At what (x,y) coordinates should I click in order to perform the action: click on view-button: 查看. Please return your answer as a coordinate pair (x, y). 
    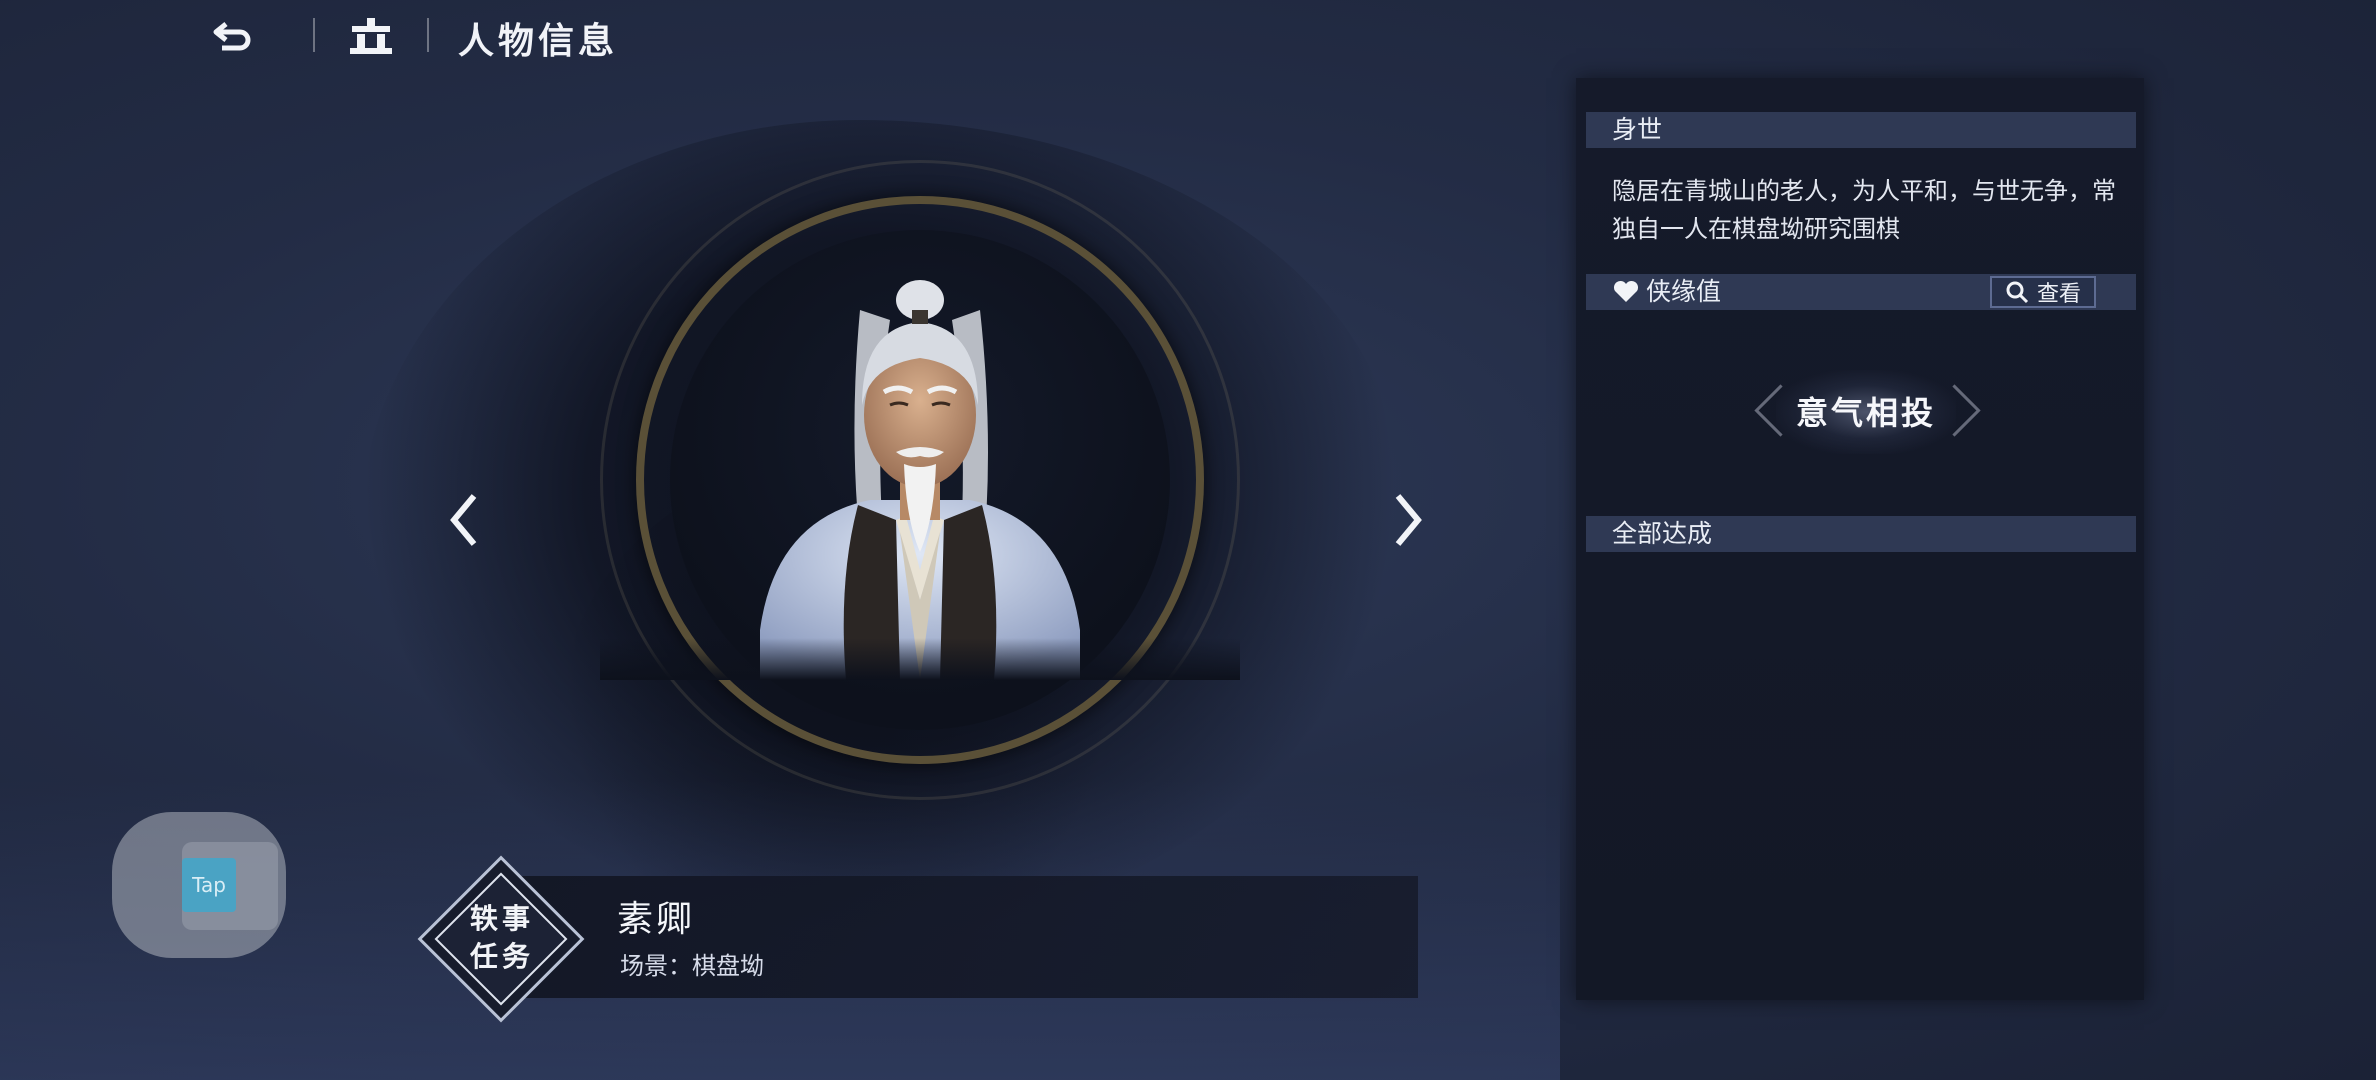
    Looking at the image, I should click on (2043, 292).